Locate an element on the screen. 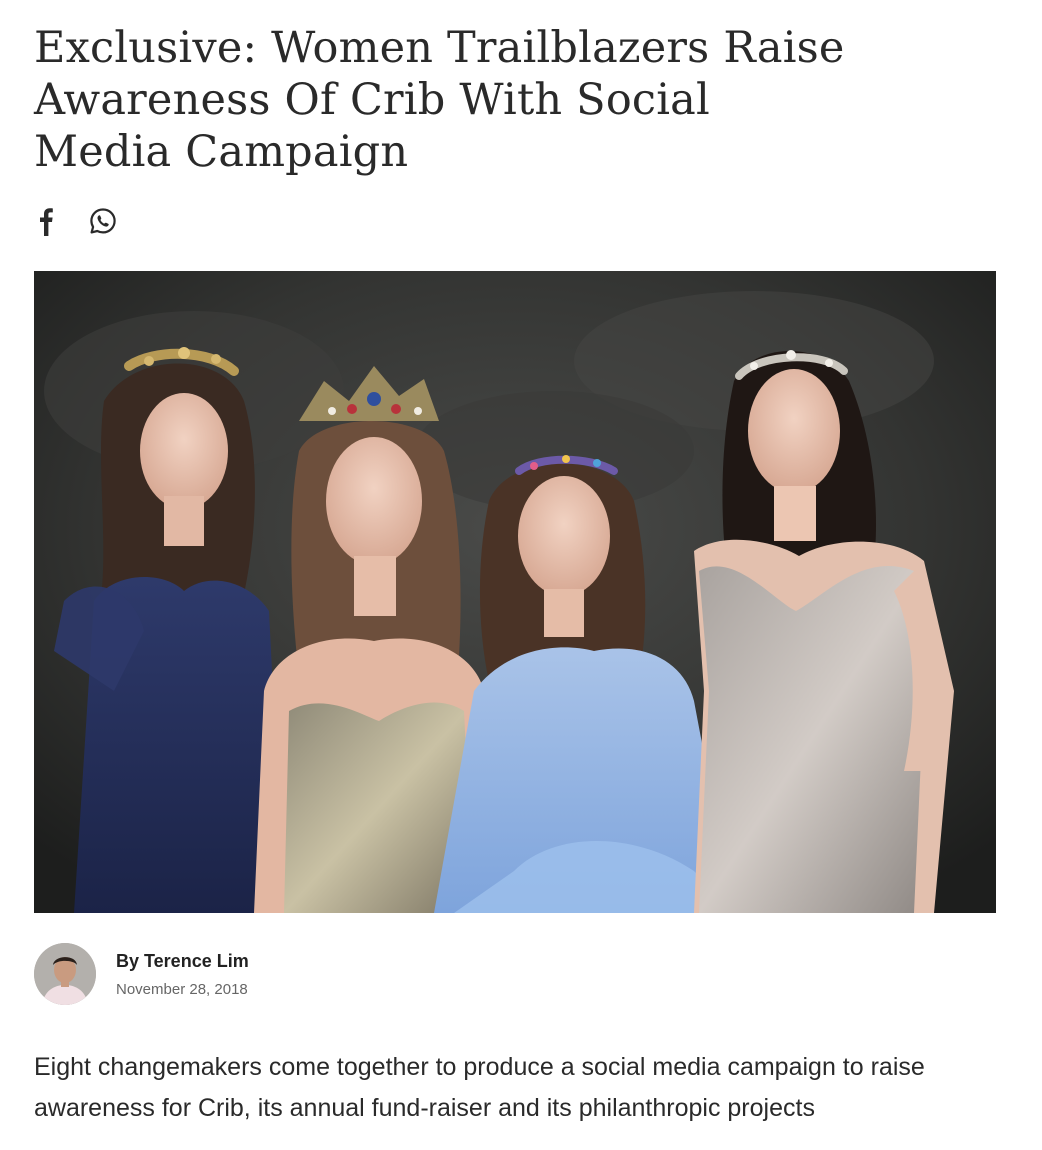 This screenshot has height=1150, width=1042. byline: By Terence Lim November 28, 2018 is located at coordinates (141, 974).